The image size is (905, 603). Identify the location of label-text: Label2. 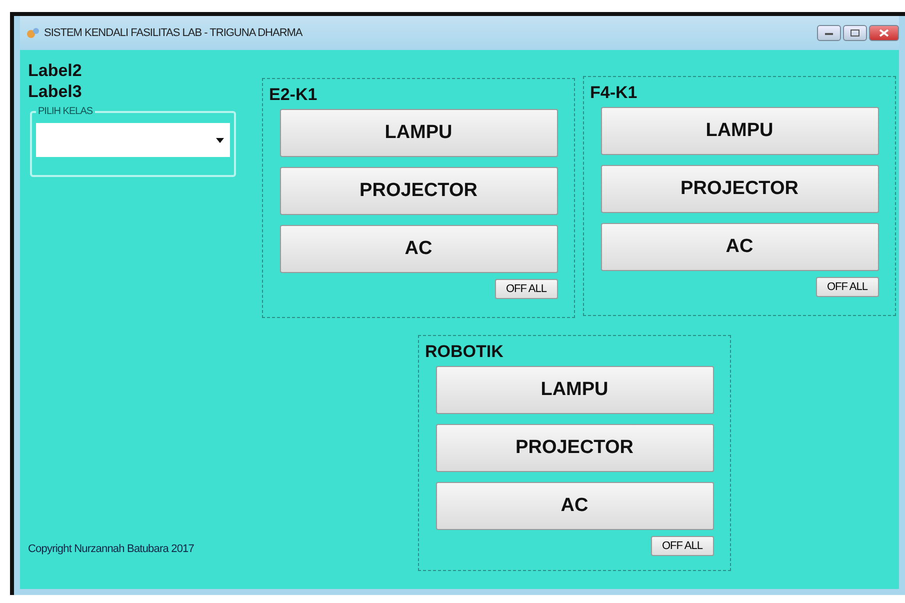
(55, 70).